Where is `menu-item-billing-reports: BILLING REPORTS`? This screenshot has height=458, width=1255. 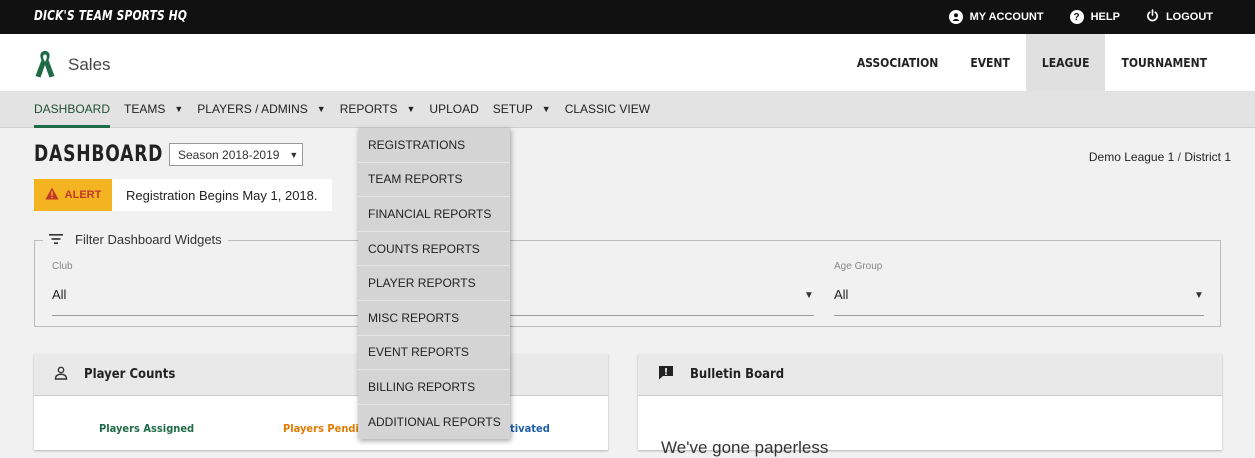
menu-item-billing-reports: BILLING REPORTS is located at coordinates (434, 387).